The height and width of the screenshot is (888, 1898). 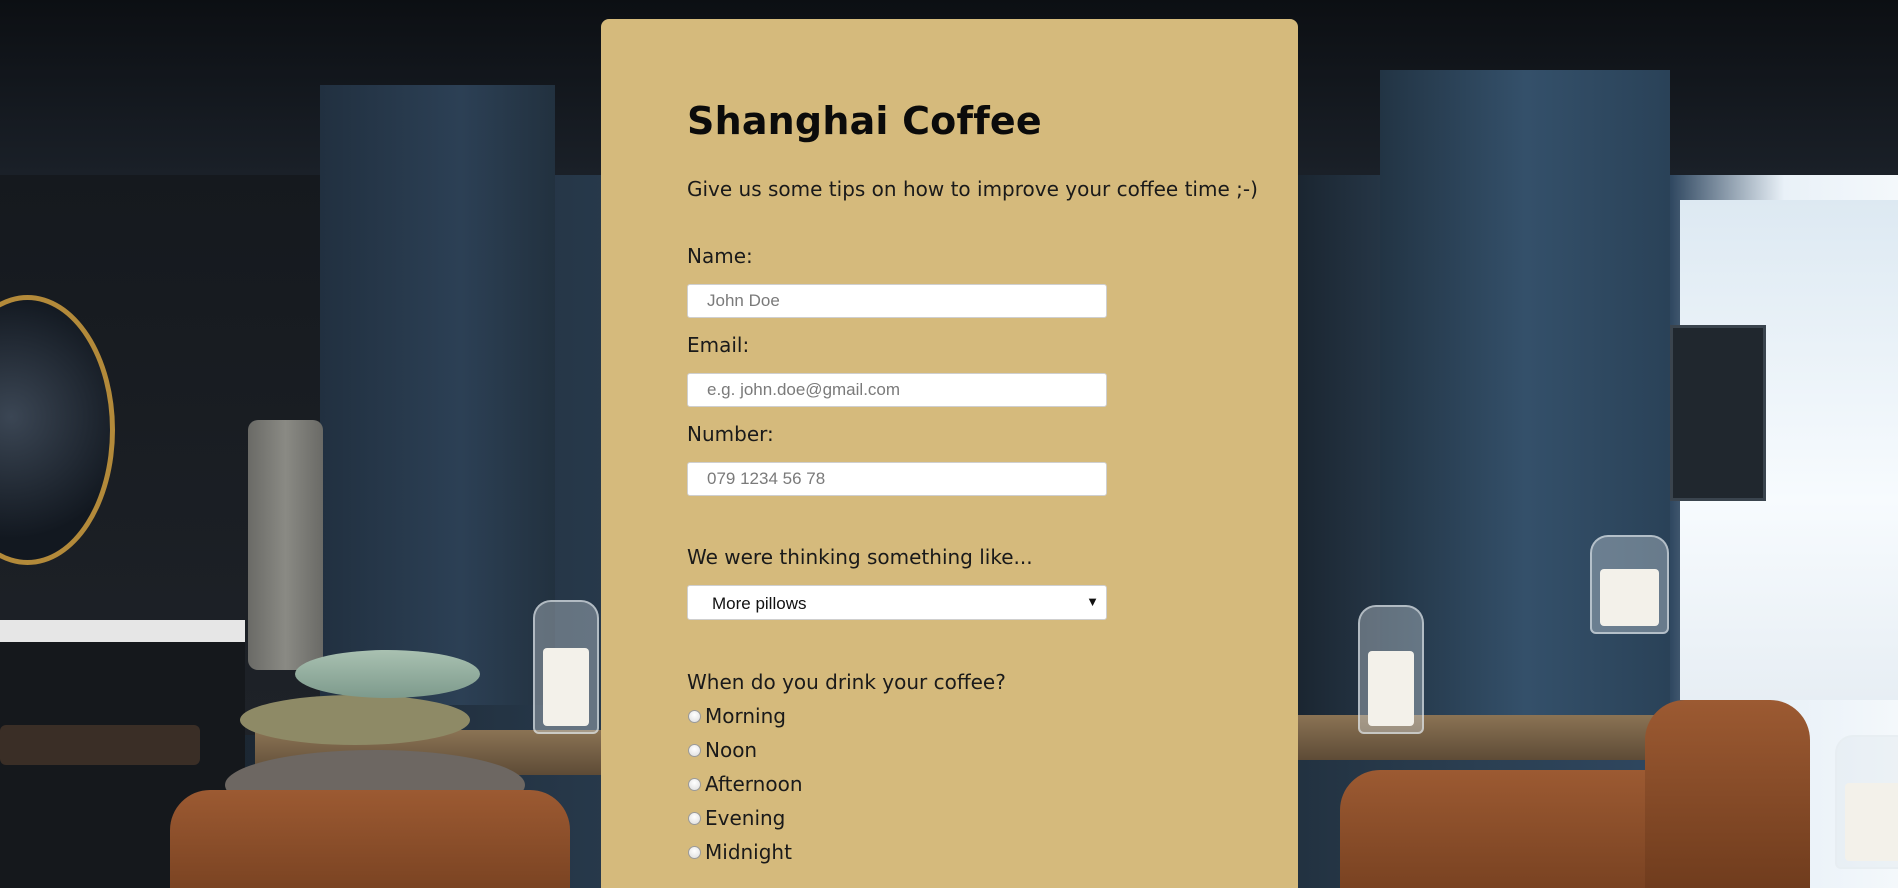 What do you see at coordinates (100, 745) in the screenshot?
I see `bench` at bounding box center [100, 745].